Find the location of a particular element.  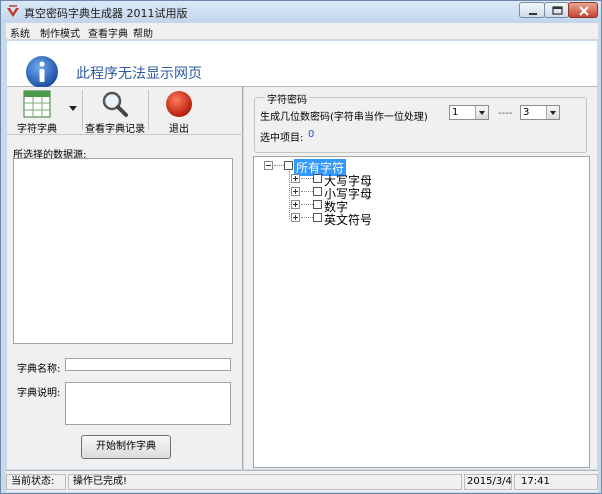

checkbox-uppercase is located at coordinates (317, 178).